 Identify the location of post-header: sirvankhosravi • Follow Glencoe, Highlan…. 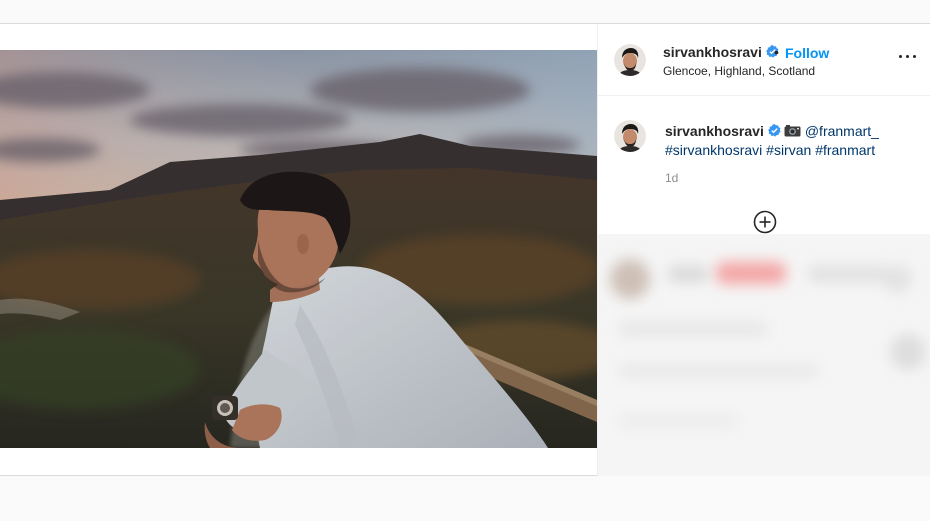
(764, 60).